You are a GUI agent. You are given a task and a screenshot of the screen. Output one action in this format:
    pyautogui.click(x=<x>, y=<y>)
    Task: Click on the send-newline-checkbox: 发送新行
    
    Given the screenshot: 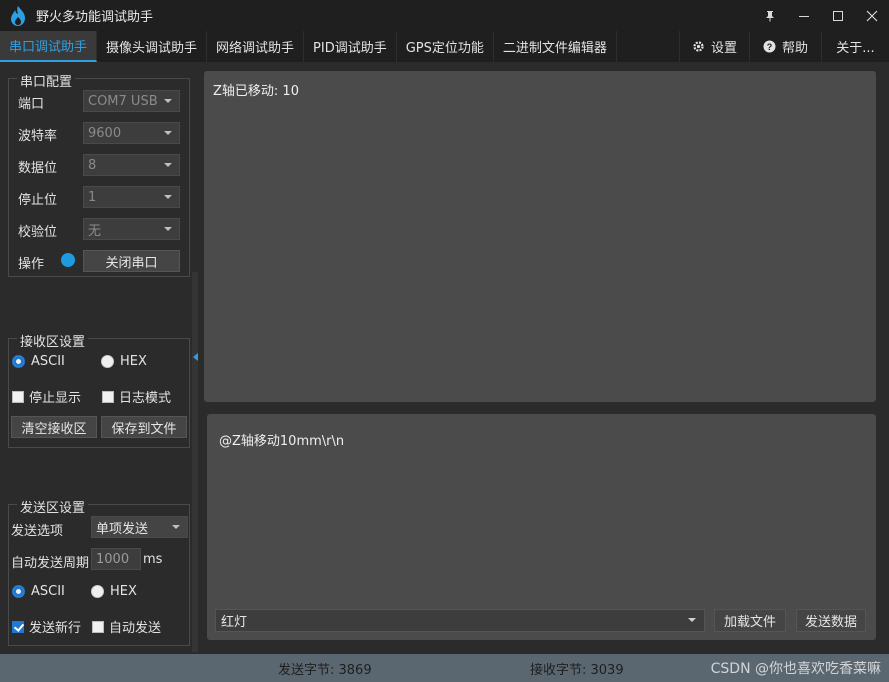 What is the action you would take?
    pyautogui.click(x=46, y=626)
    